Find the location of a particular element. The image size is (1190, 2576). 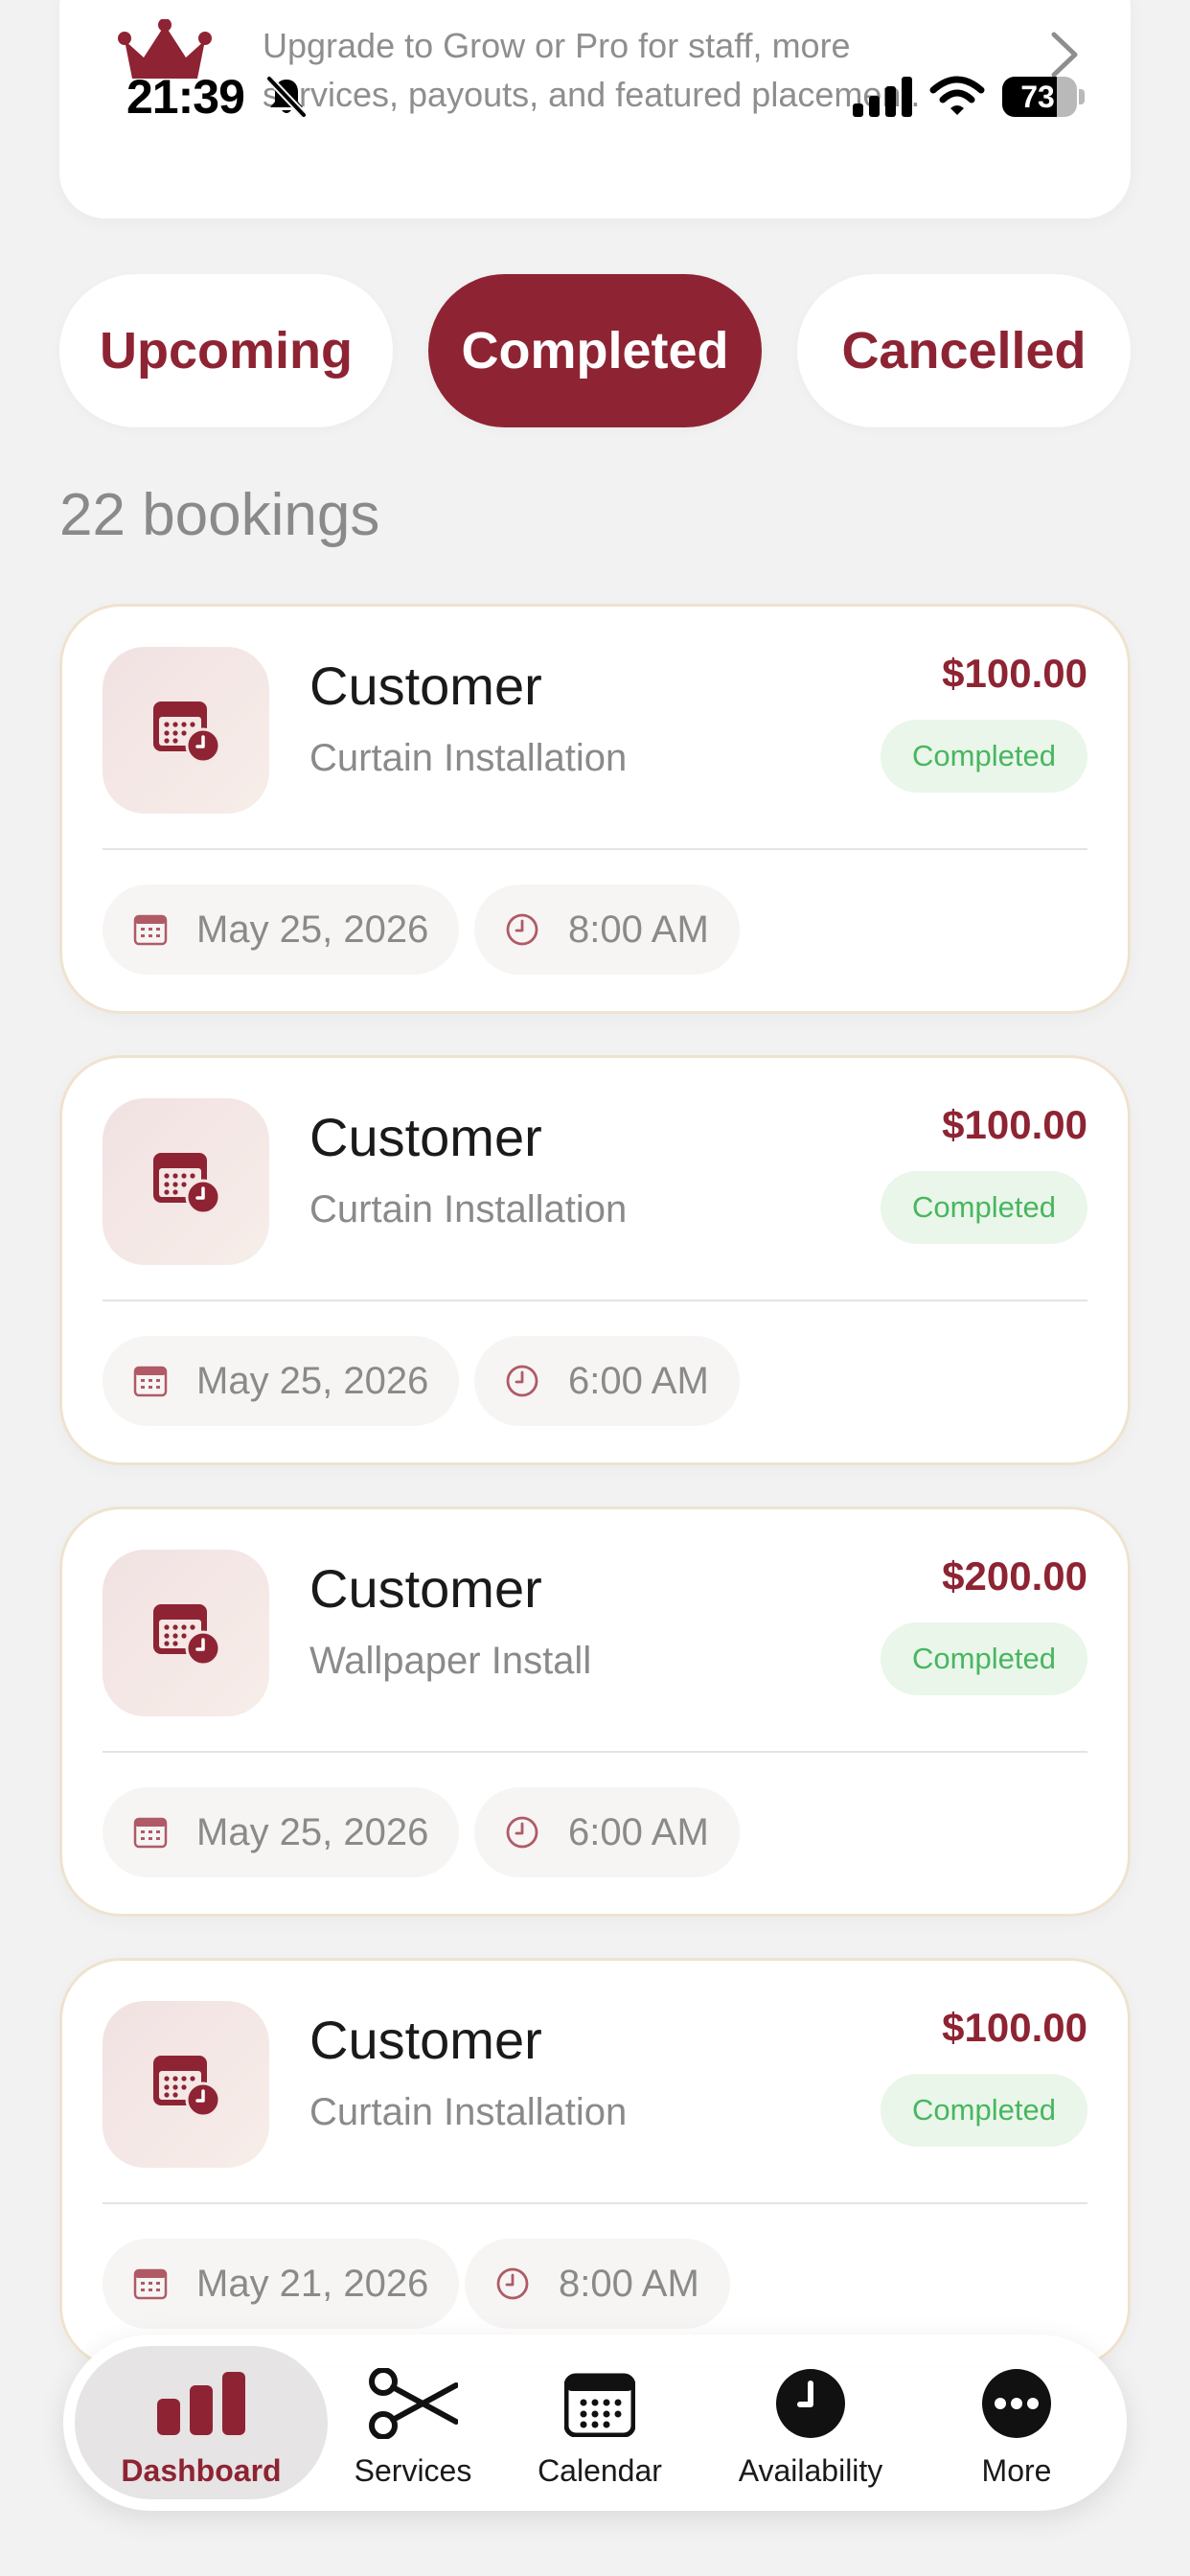

nav-dashboard-label: Dashboard is located at coordinates (202, 2470).